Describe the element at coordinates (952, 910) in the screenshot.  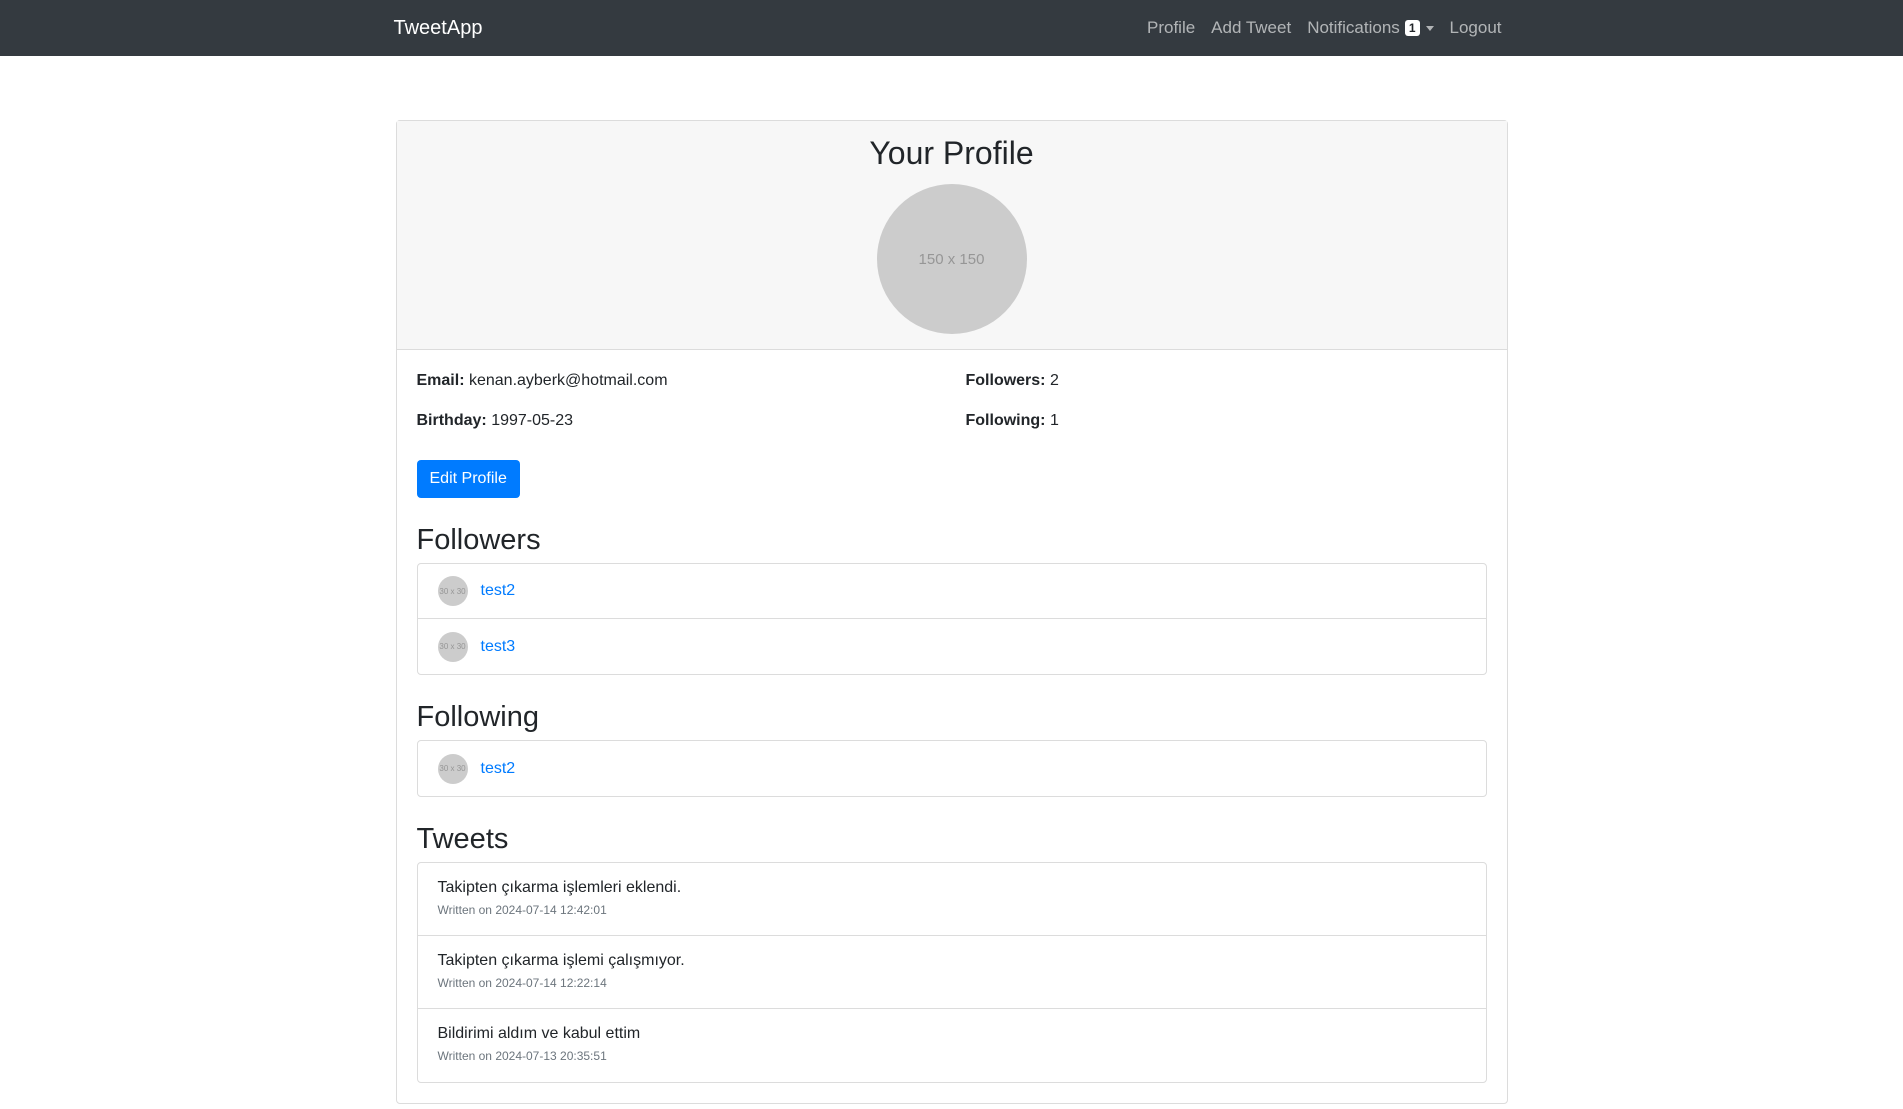
I see `tweet-meta: Written on 2024-07-14 12:42:01` at that location.